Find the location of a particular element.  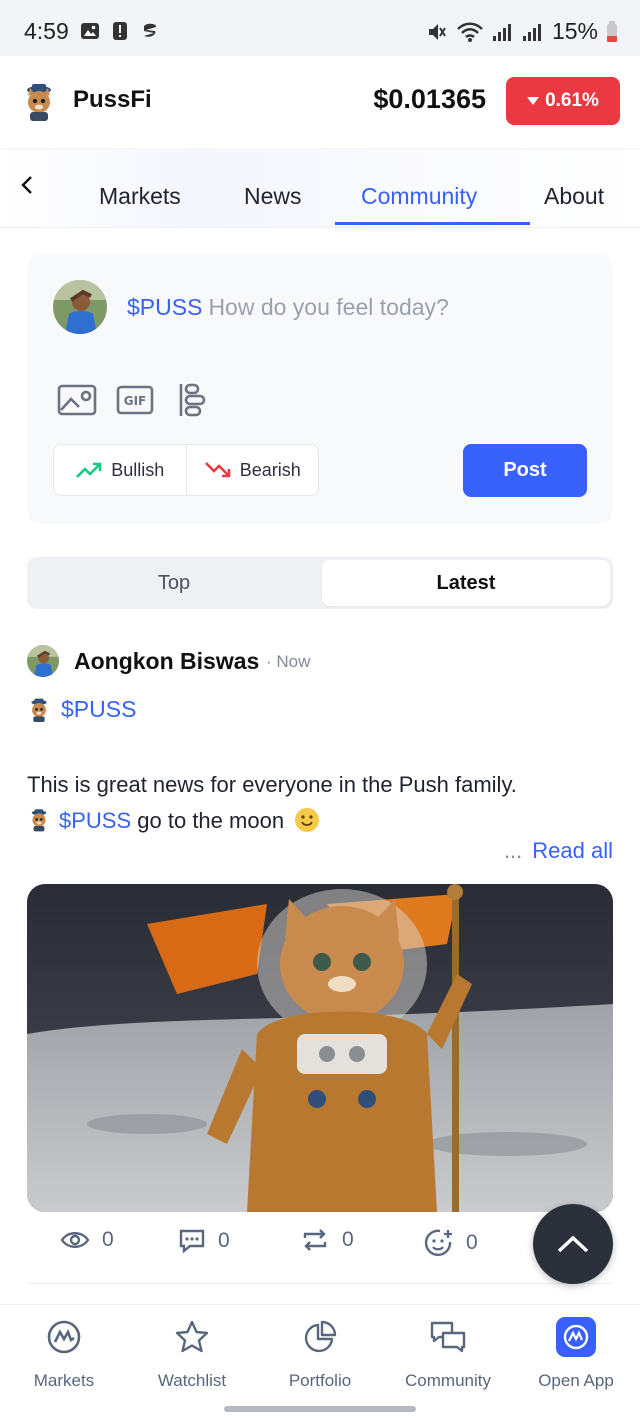

svg-text: GIF is located at coordinates (135, 401).